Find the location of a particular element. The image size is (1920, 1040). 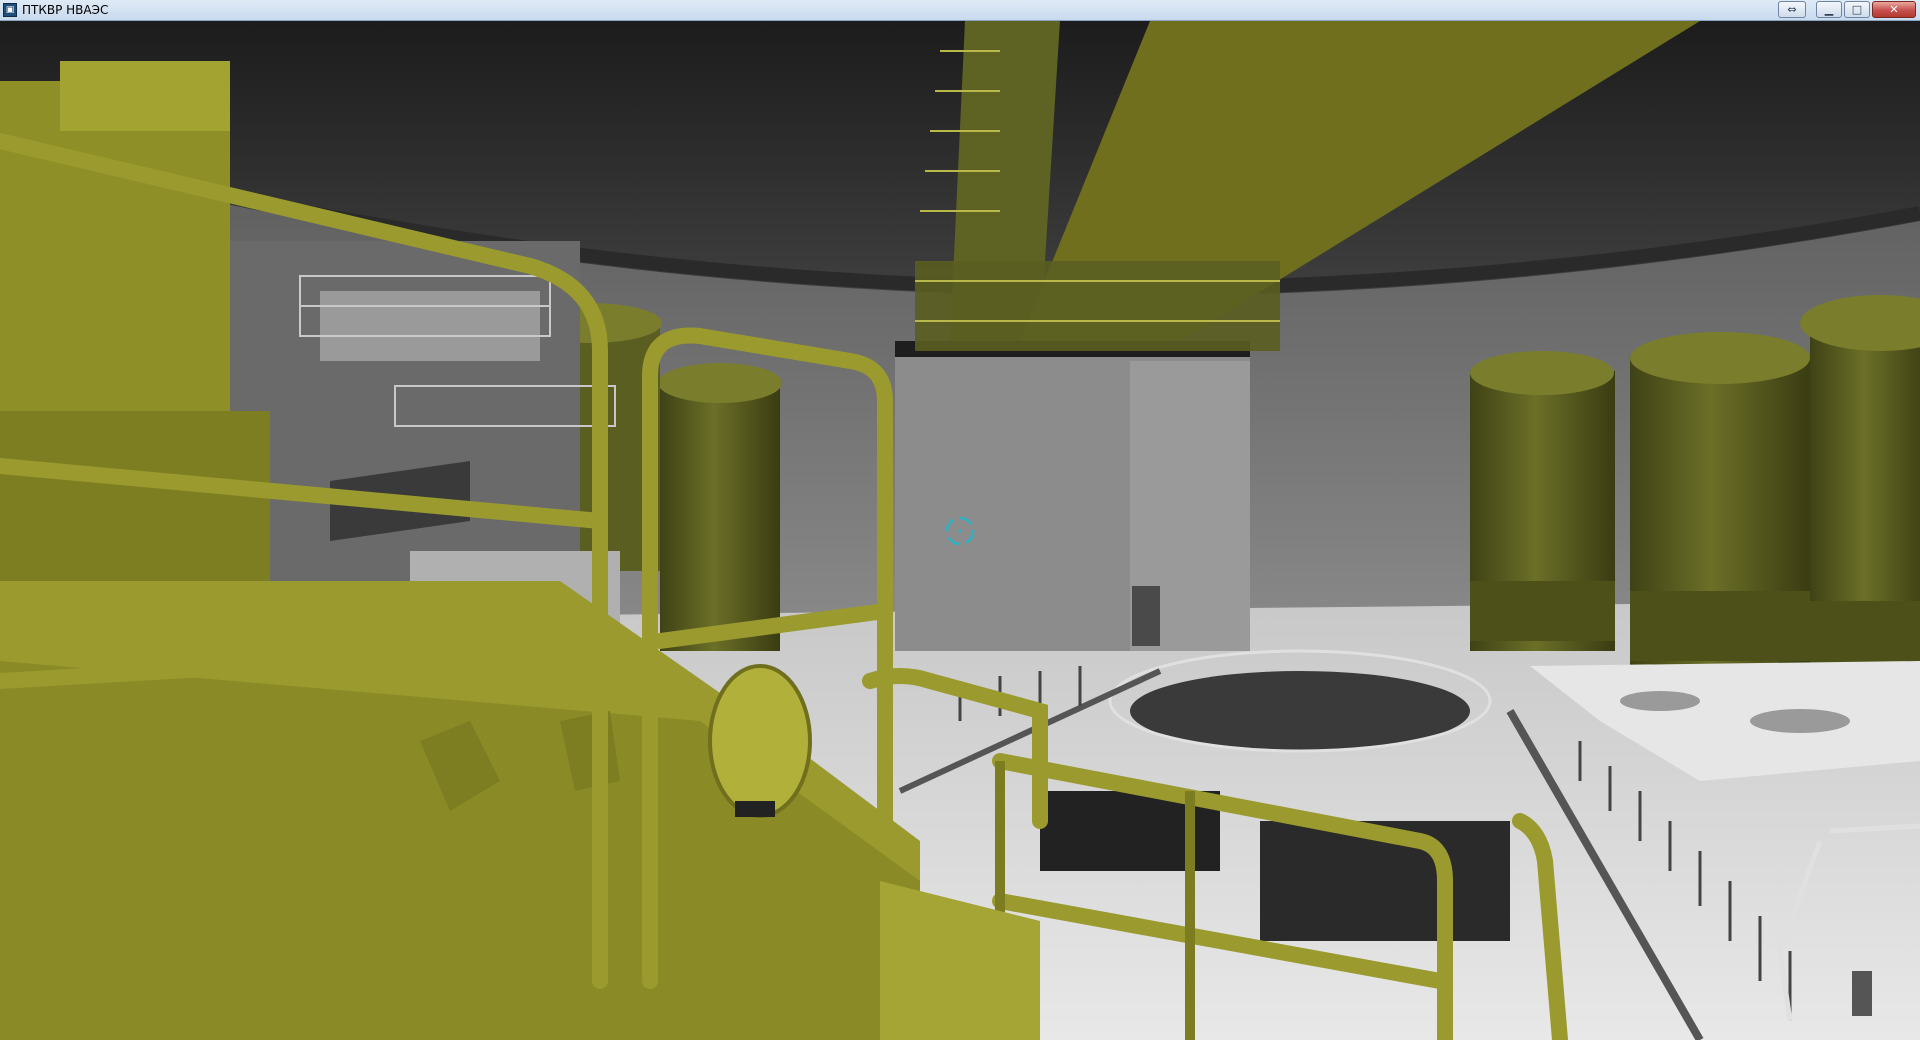

window-controls: ⇔ ▁ □ ✕ is located at coordinates (1847, 10).